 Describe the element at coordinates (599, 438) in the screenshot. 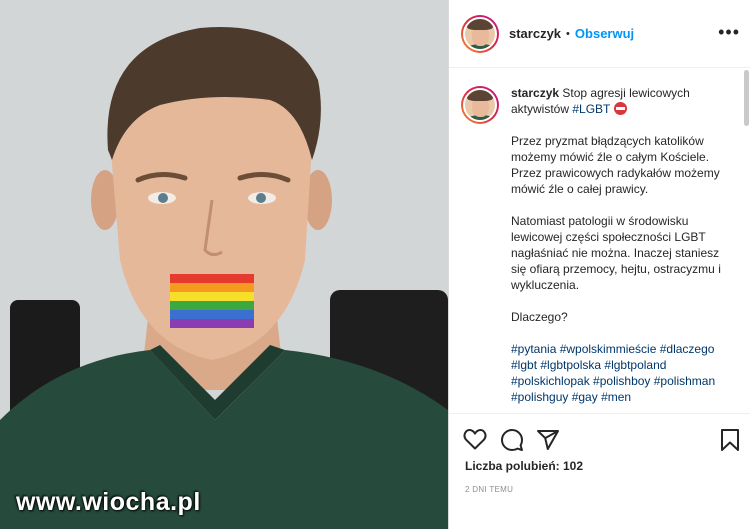

I see `action-bar` at that location.